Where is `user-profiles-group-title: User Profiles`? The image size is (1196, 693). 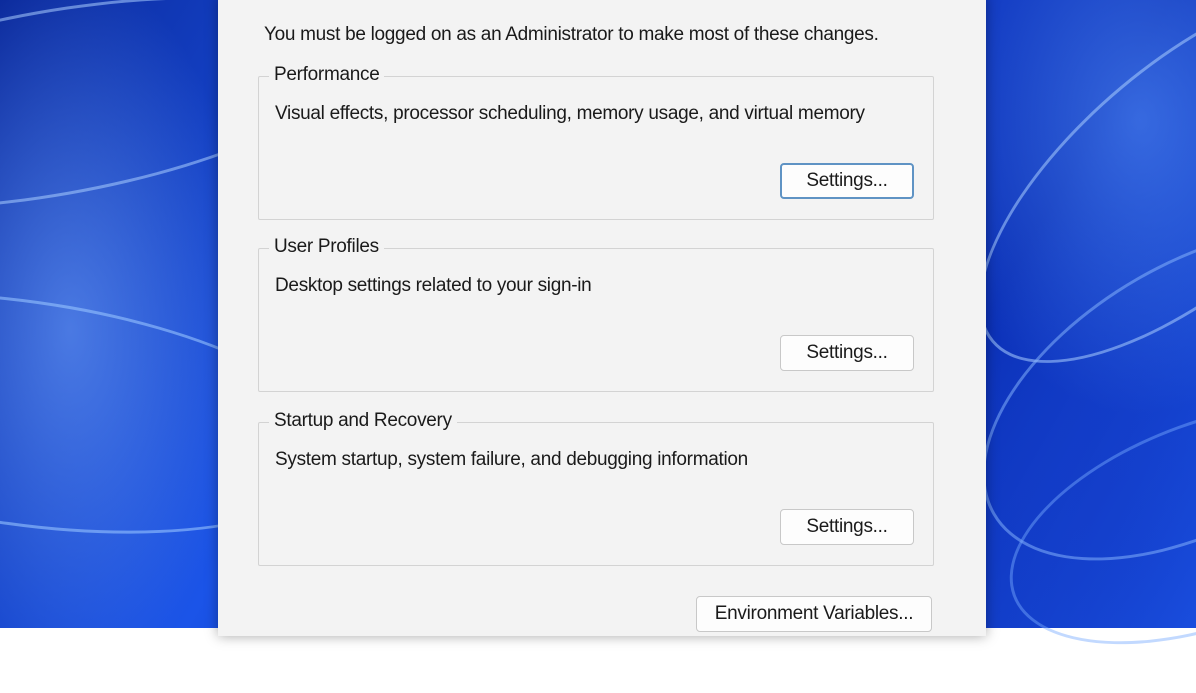
user-profiles-group-title: User Profiles is located at coordinates (326, 247).